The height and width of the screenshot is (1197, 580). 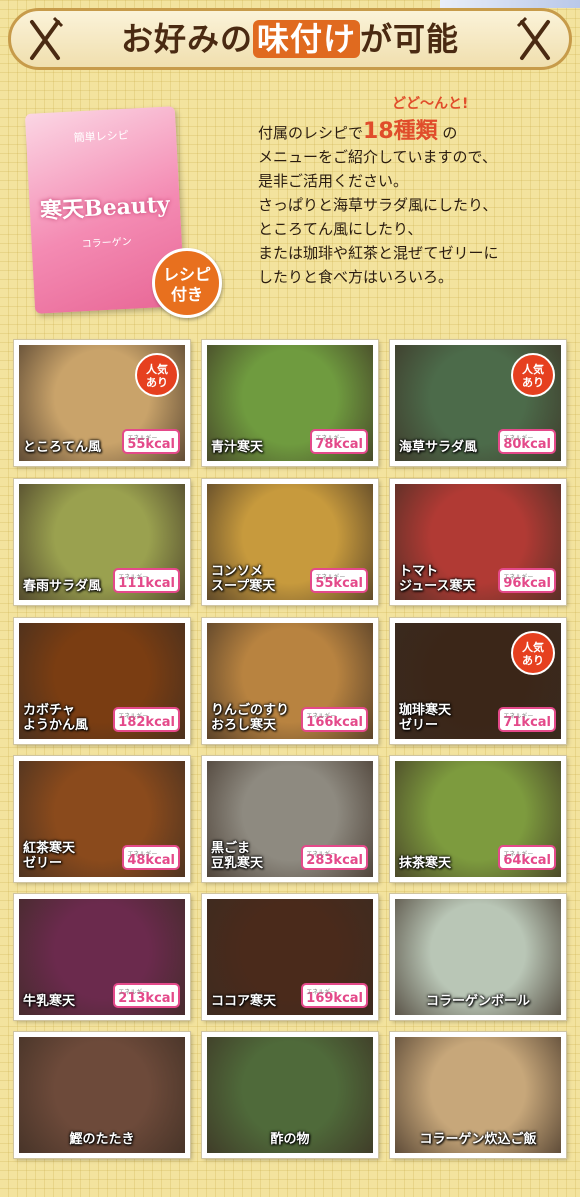 I want to click on menu-name: 春雨サラダ風, so click(x=62, y=586).